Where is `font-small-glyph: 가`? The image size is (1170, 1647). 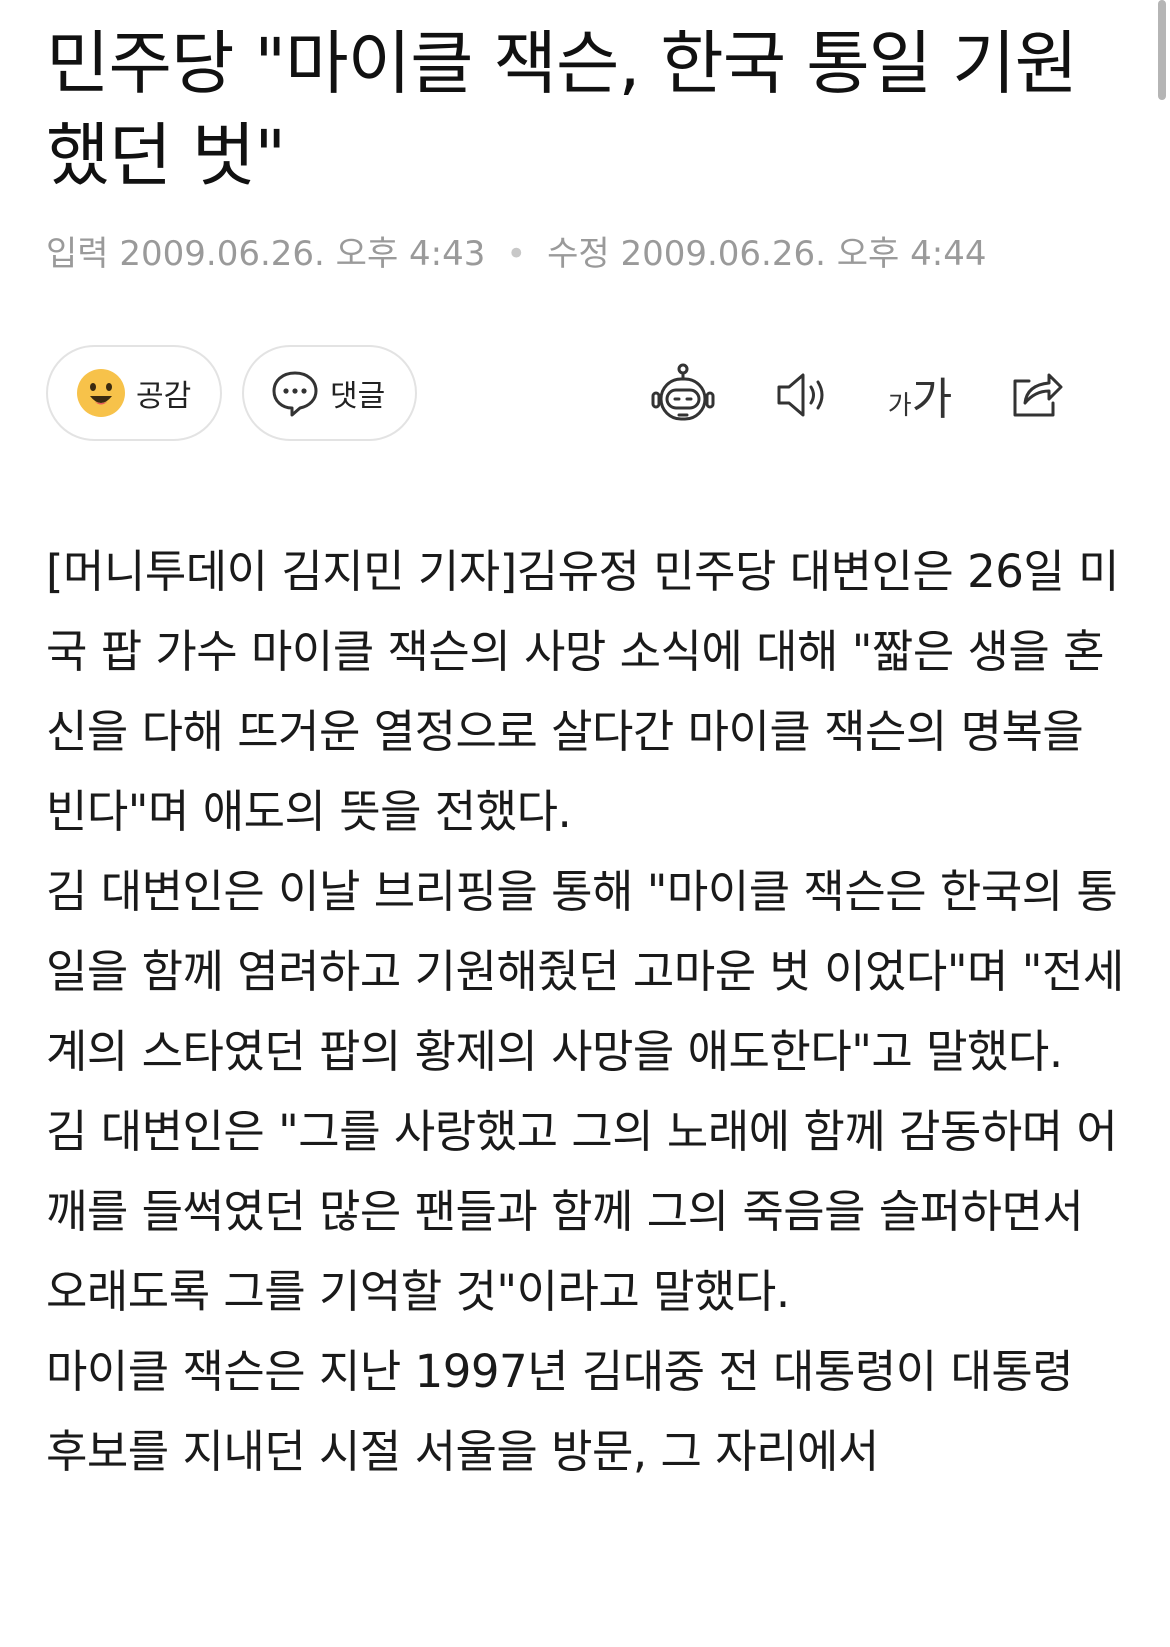 font-small-glyph: 가 is located at coordinates (899, 406).